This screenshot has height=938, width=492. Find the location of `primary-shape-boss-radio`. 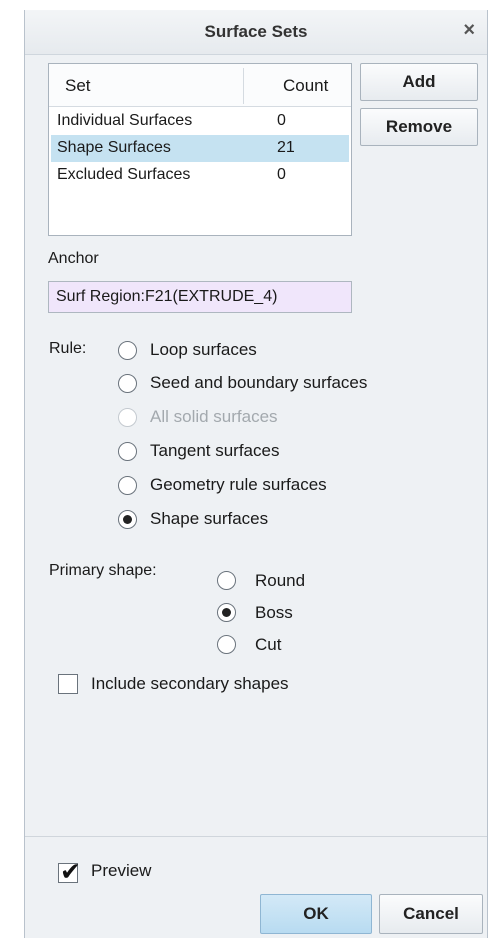

primary-shape-boss-radio is located at coordinates (226, 612).